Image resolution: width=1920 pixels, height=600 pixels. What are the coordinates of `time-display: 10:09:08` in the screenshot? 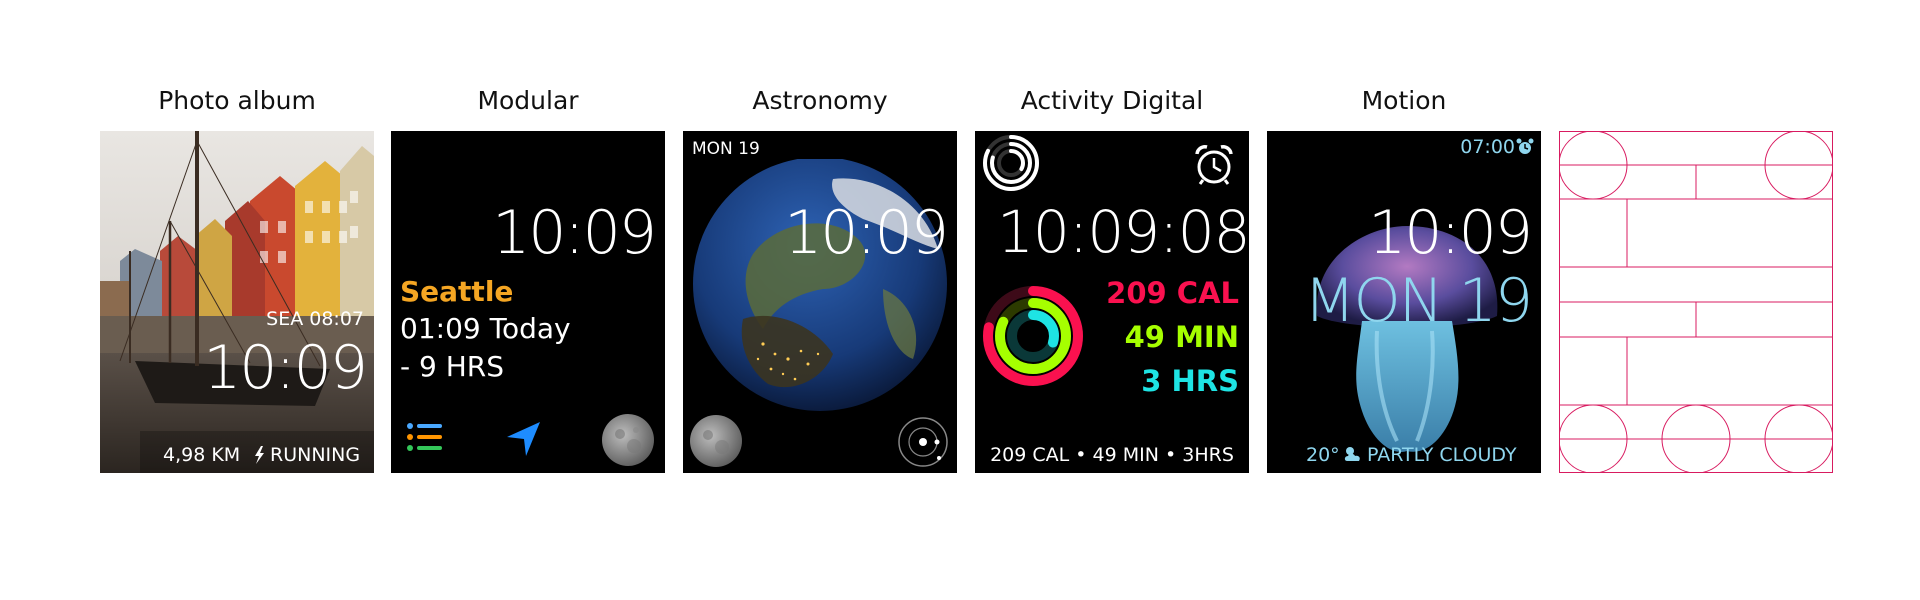 It's located at (1123, 232).